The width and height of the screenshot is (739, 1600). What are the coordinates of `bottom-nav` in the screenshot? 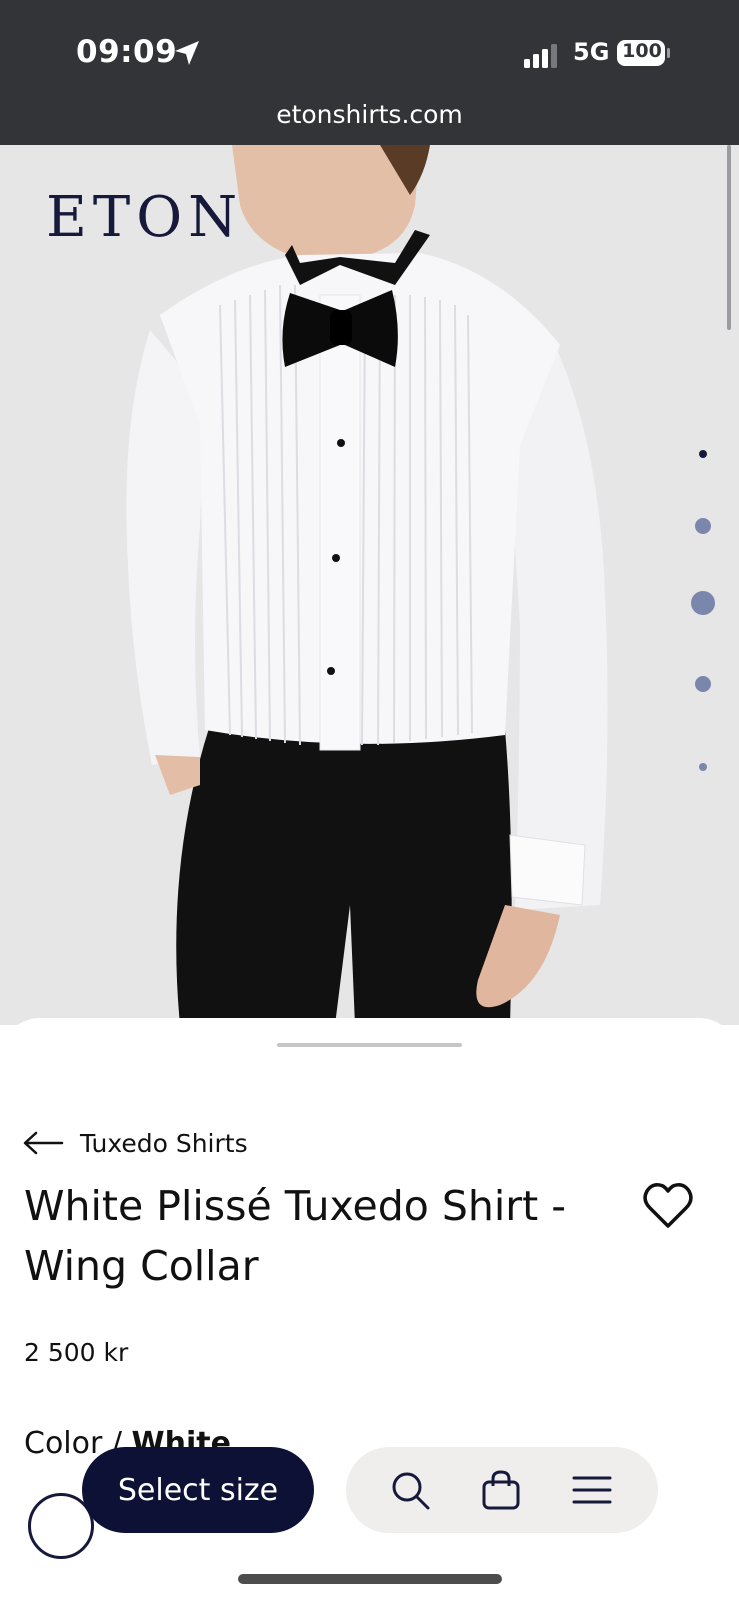 It's located at (502, 1490).